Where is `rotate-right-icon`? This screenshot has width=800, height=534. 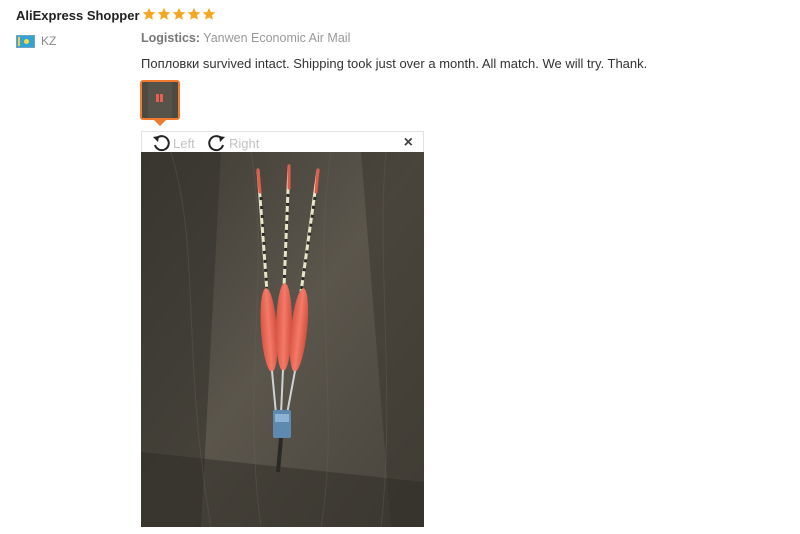 rotate-right-icon is located at coordinates (216, 143).